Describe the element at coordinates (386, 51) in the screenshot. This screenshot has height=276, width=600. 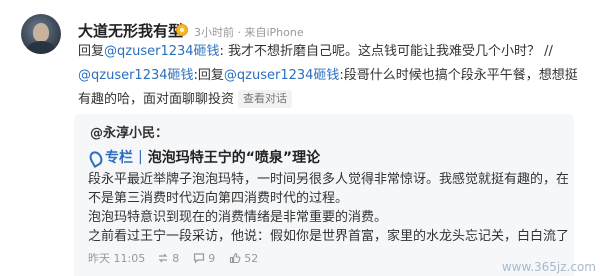
I see `reply-segment: : 我才不想折磨自己呢。这点钱可能让我难受几个小时？ //` at that location.